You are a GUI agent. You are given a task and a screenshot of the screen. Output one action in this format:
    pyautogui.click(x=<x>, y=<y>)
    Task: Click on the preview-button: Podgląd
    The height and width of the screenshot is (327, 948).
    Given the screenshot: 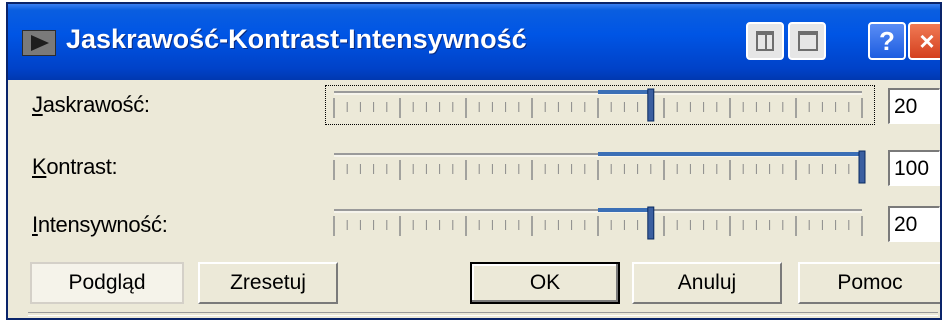 What is the action you would take?
    pyautogui.click(x=107, y=283)
    